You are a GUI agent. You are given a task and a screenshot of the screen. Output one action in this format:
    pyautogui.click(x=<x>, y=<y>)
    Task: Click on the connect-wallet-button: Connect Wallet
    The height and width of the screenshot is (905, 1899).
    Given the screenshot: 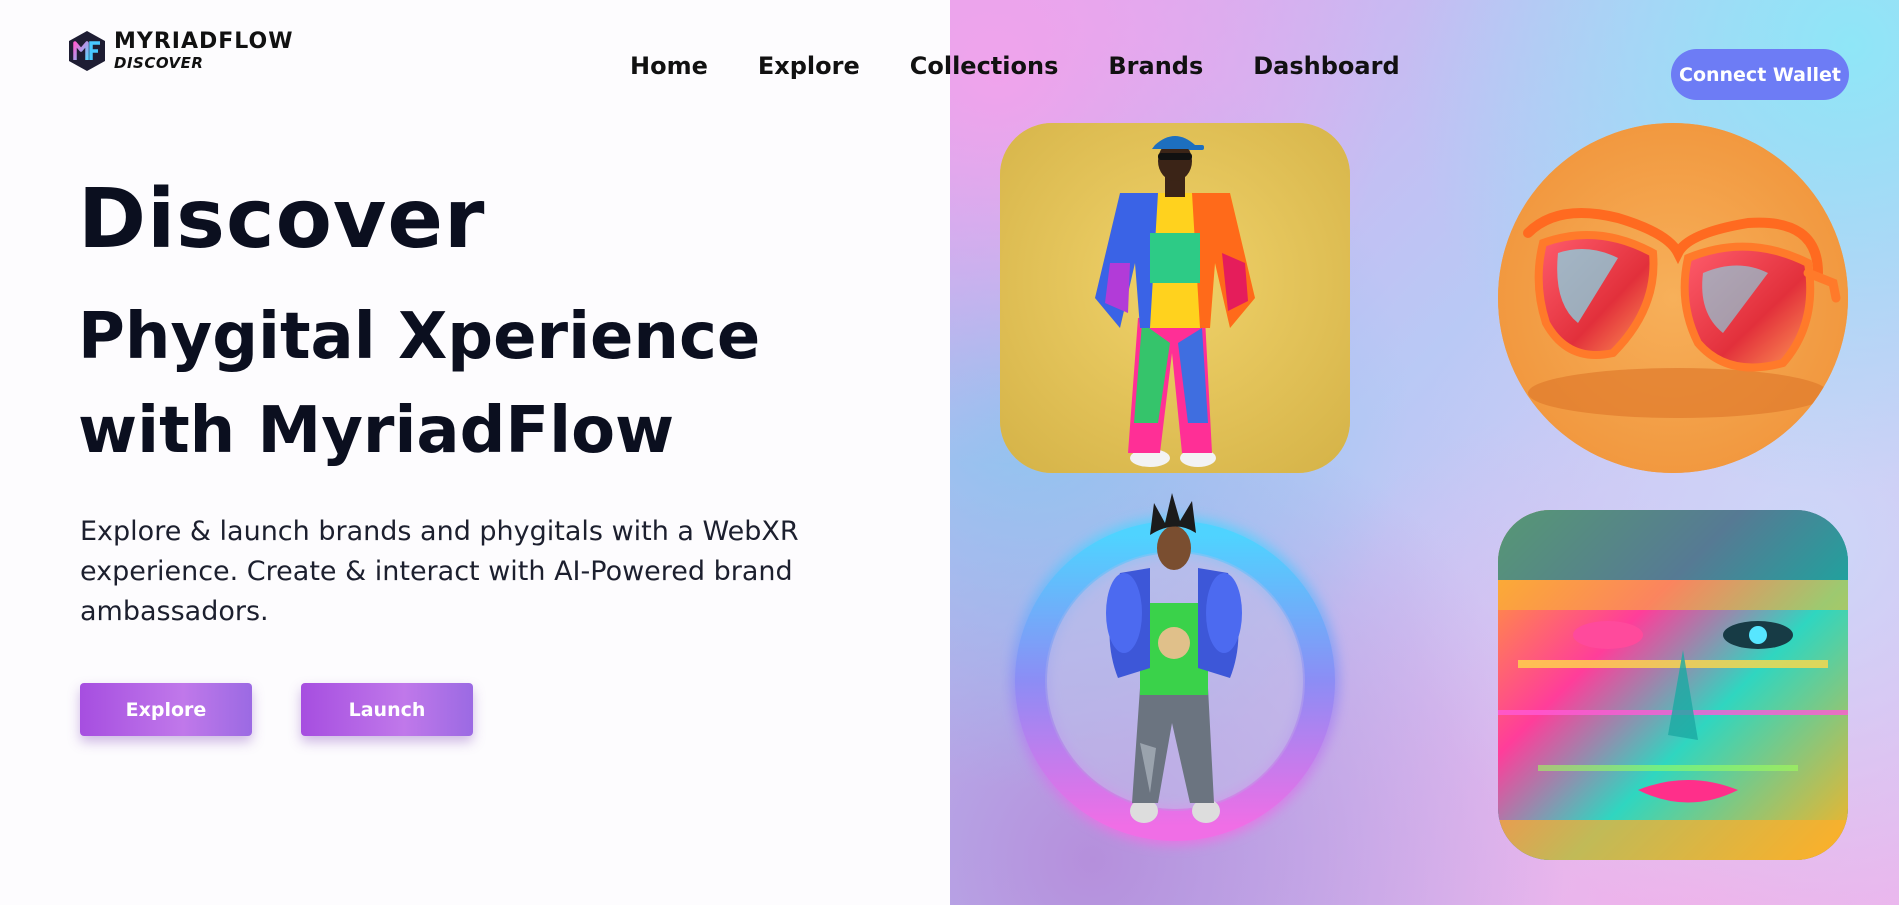 What is the action you would take?
    pyautogui.click(x=1760, y=74)
    